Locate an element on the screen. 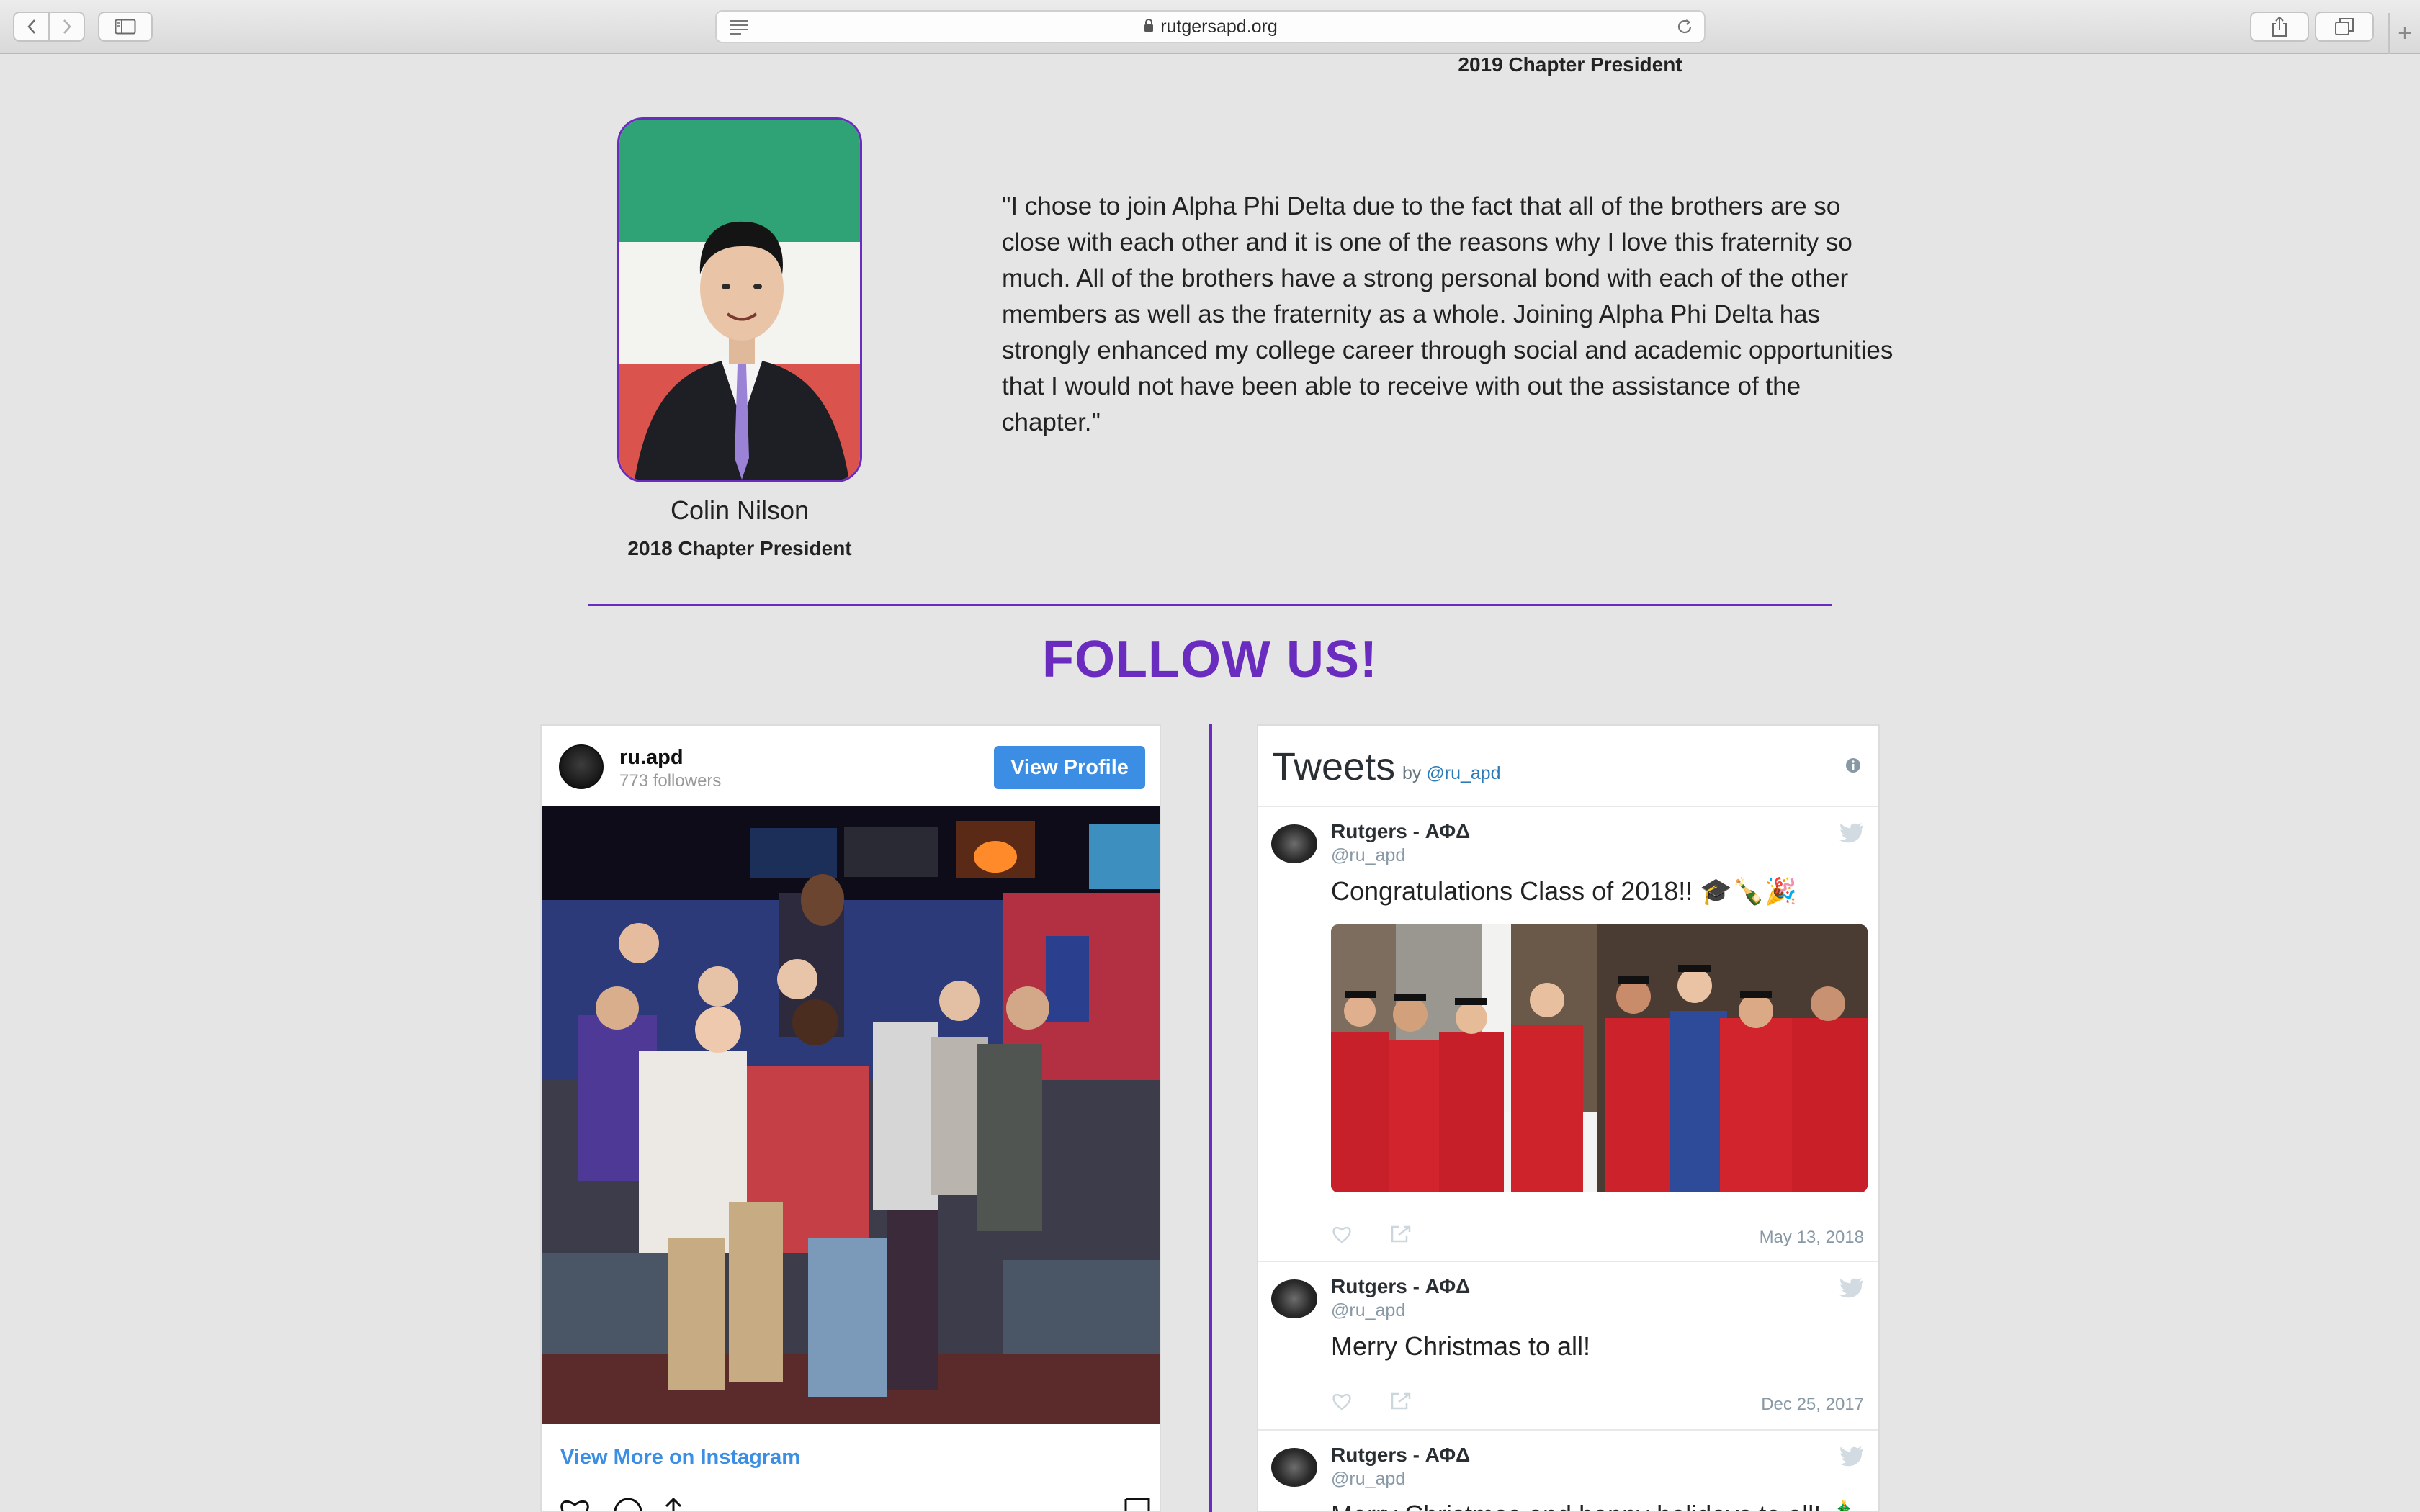 The width and height of the screenshot is (2420, 1512). nav-buttons is located at coordinates (49, 27).